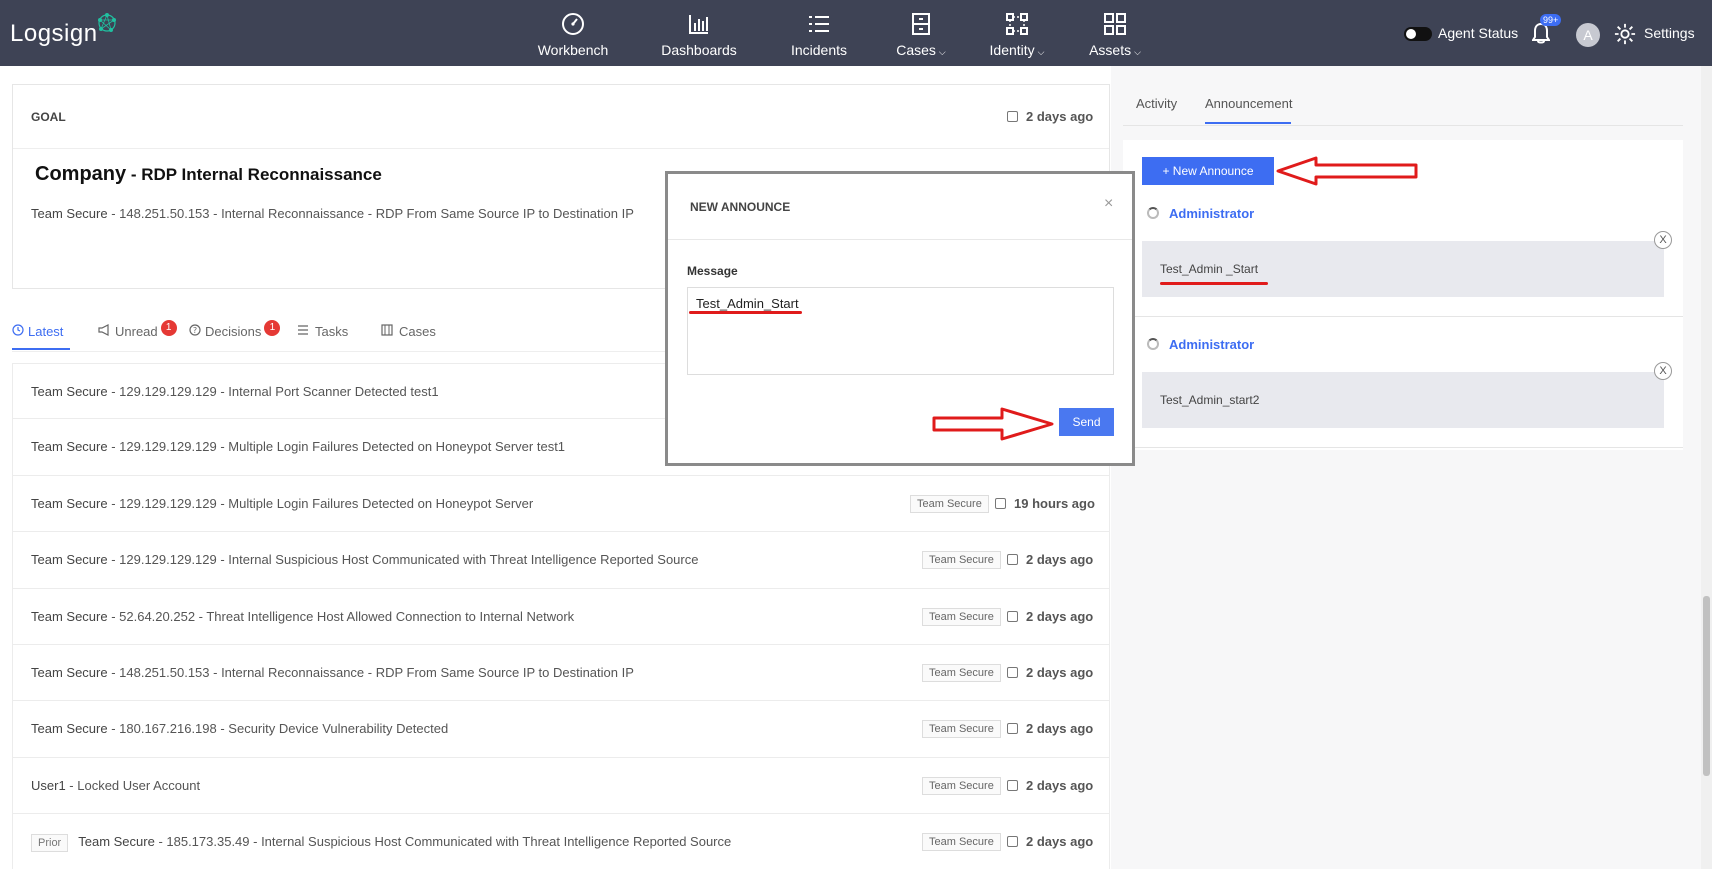 The image size is (1712, 869). What do you see at coordinates (1248, 103) in the screenshot?
I see `tab-announcement: Announcement` at bounding box center [1248, 103].